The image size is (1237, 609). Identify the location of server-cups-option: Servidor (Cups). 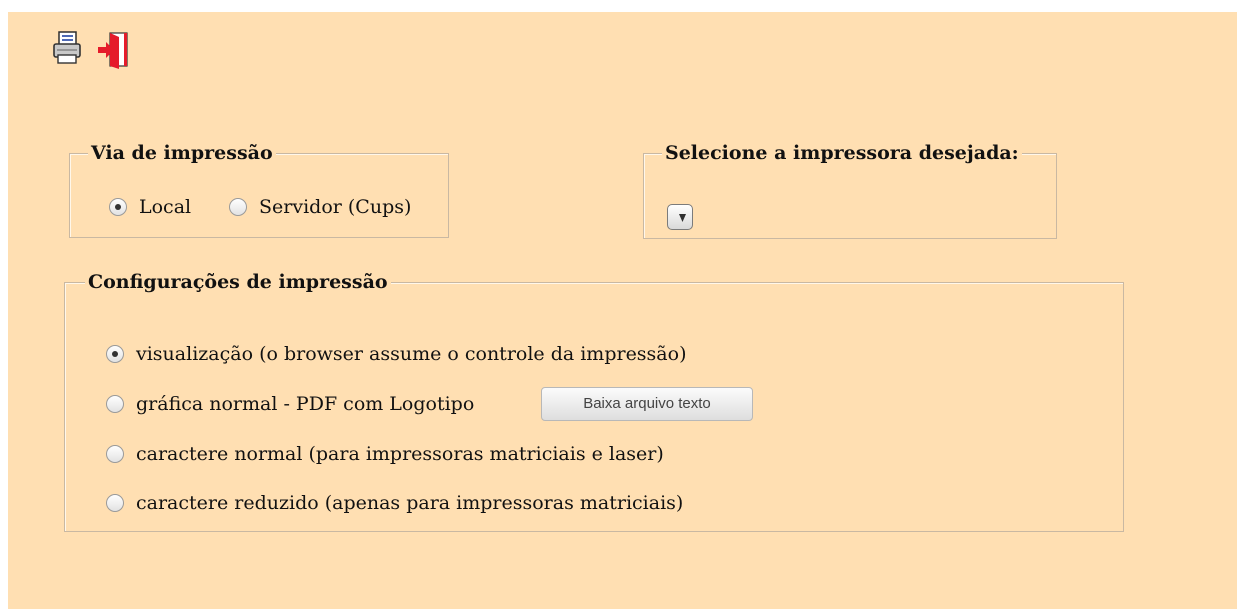
(320, 207).